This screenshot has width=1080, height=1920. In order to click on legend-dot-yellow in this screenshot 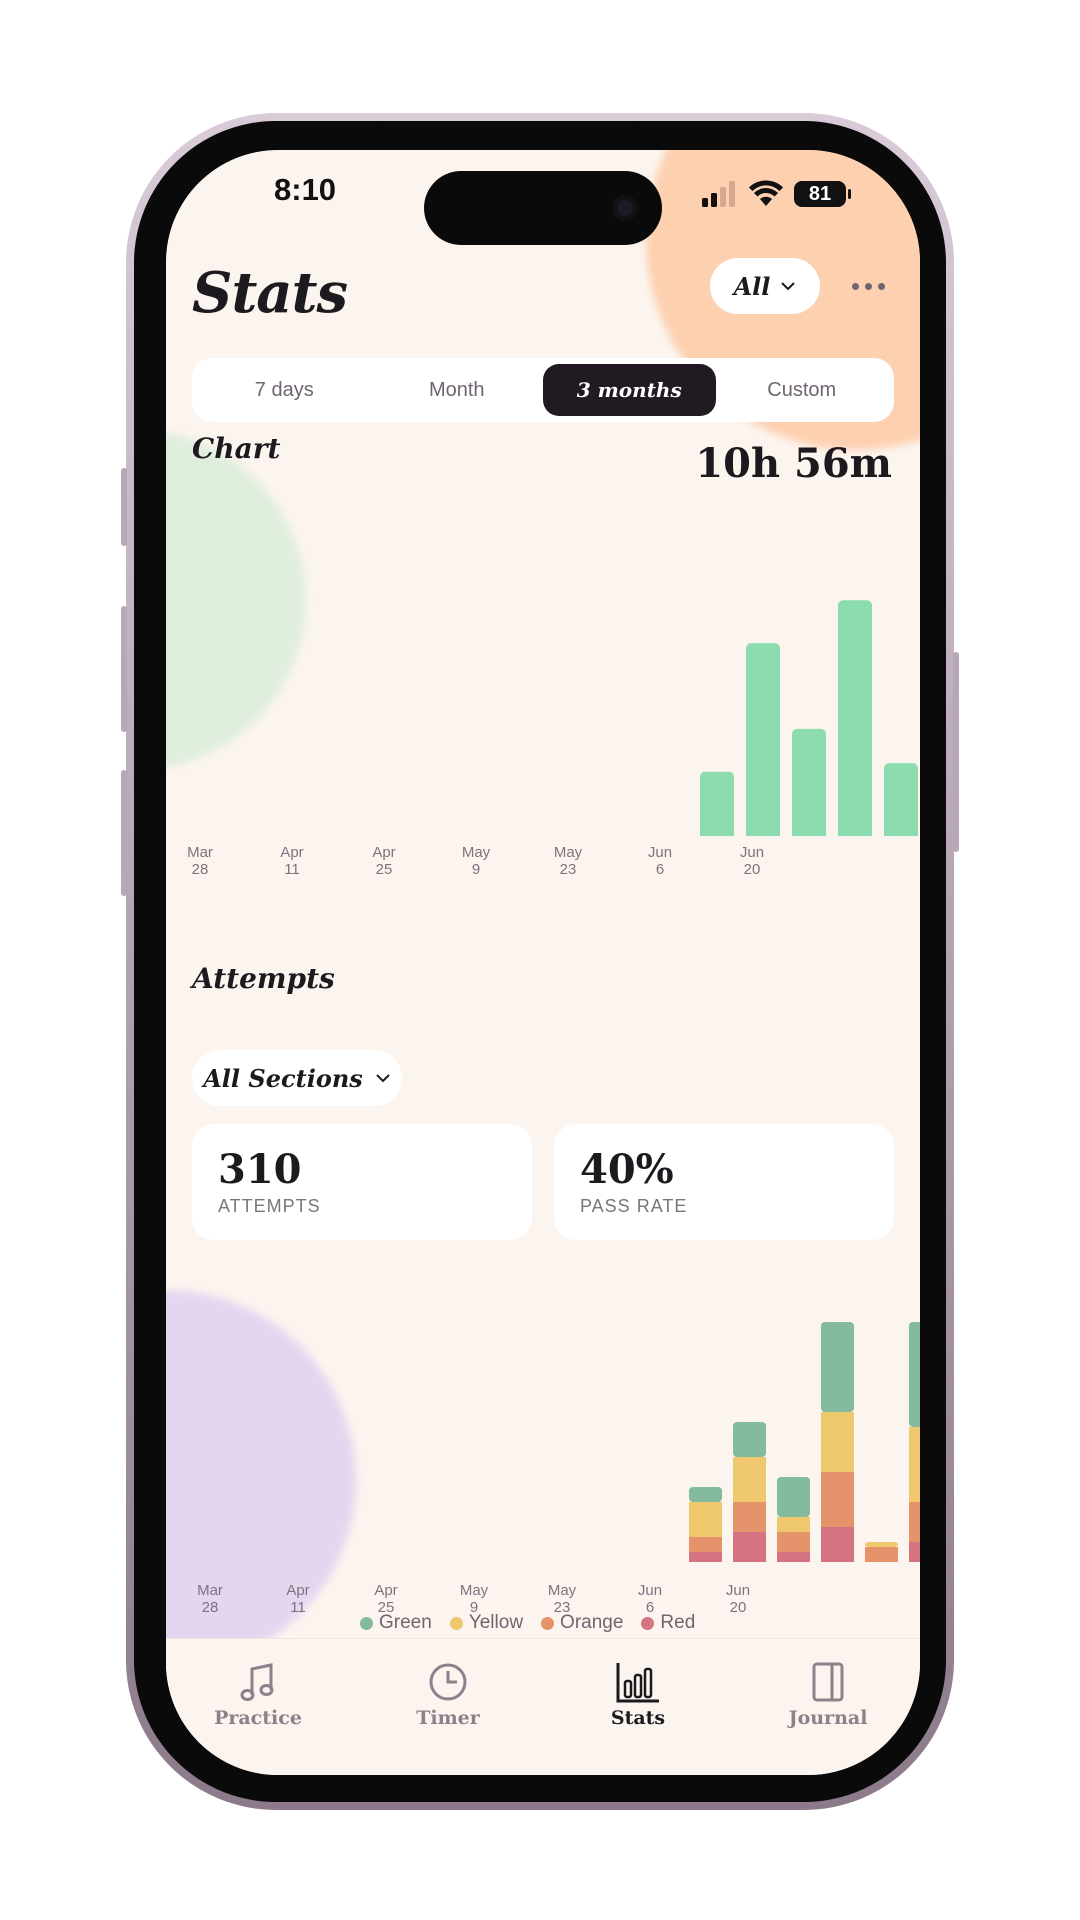, I will do `click(456, 1623)`.